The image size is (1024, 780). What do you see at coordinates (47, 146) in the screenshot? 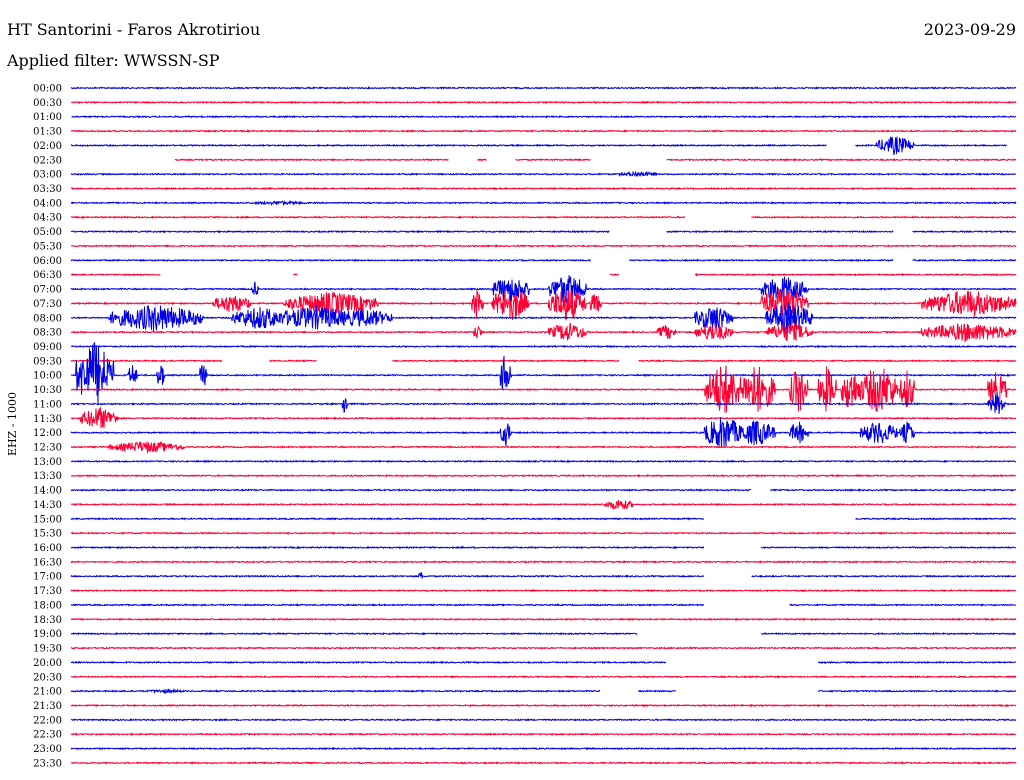
I see `row-time-label: 02:00` at bounding box center [47, 146].